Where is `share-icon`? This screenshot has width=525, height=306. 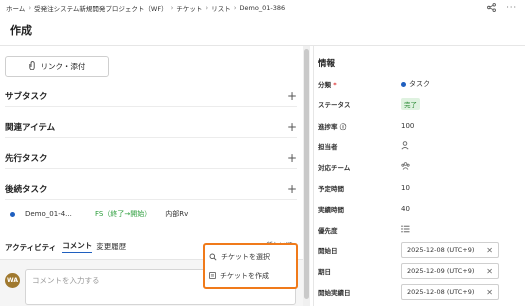
share-icon is located at coordinates (492, 8).